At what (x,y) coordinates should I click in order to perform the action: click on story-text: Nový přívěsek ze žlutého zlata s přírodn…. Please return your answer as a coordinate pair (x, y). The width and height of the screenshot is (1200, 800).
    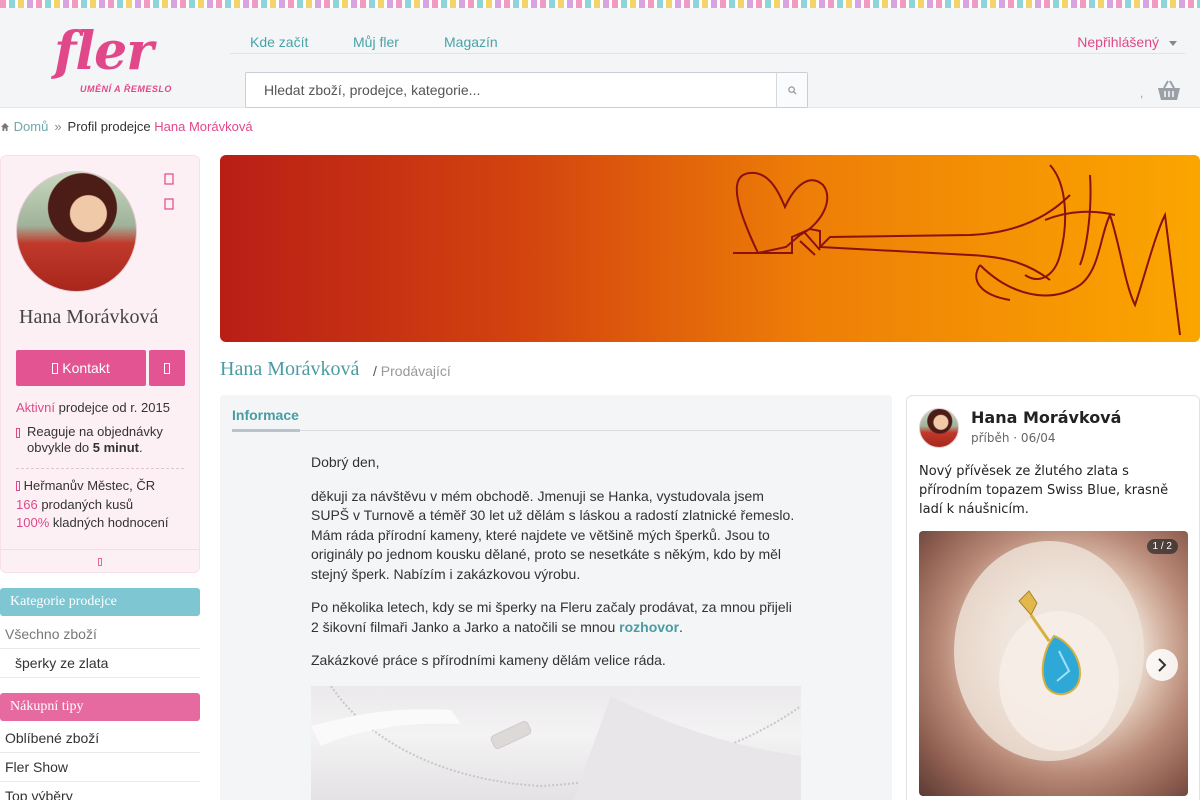
    Looking at the image, I should click on (1044, 490).